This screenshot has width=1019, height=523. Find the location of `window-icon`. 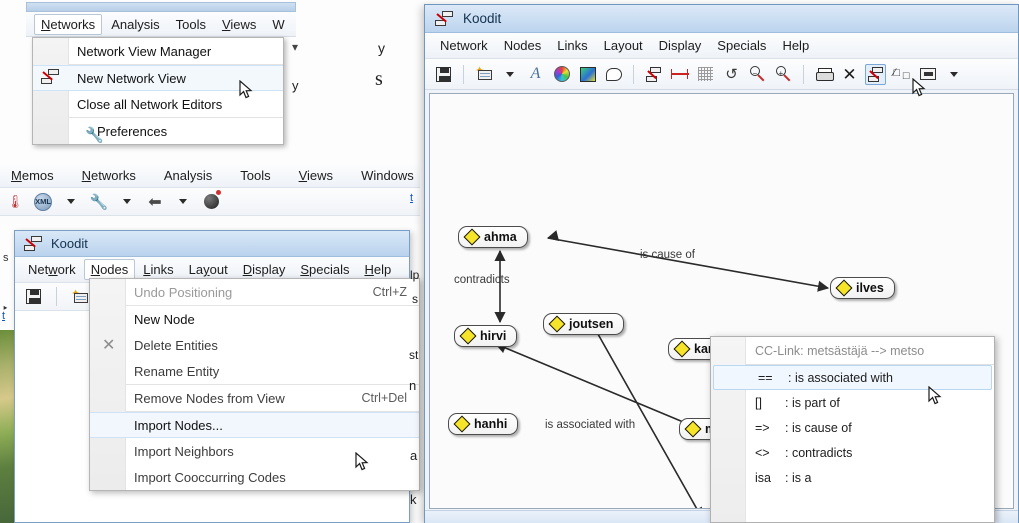

window-icon is located at coordinates (927, 74).